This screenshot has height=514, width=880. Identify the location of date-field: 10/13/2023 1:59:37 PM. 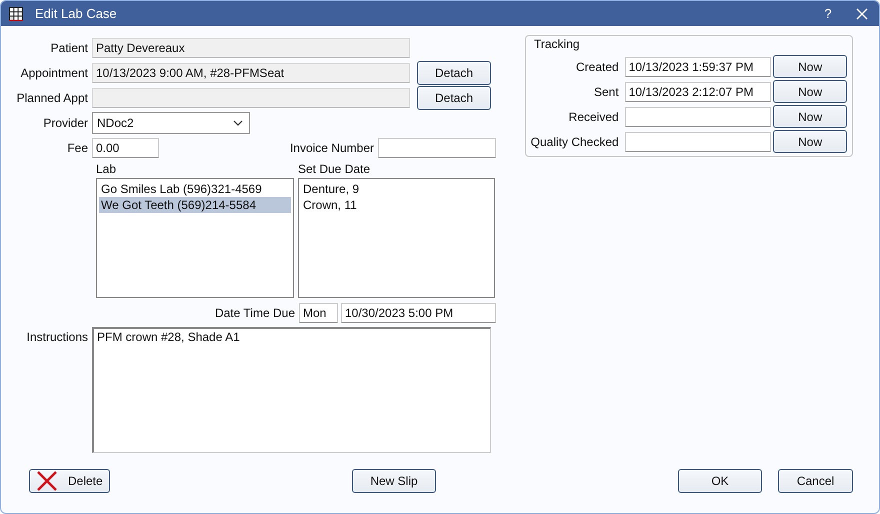
(698, 66).